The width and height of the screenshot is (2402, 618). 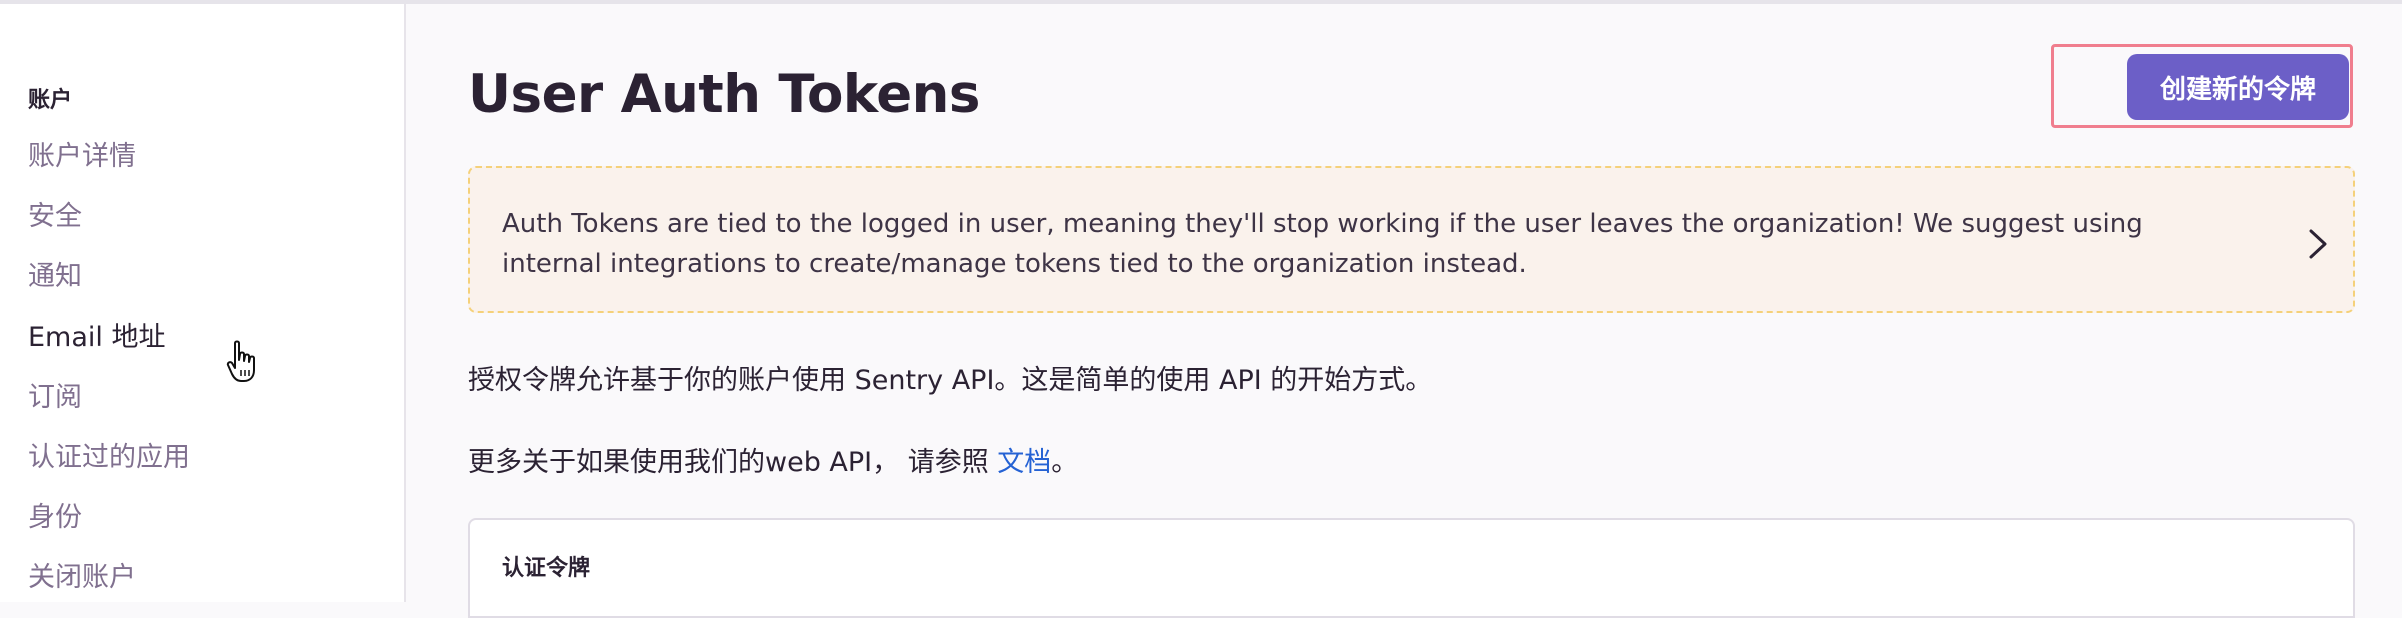 I want to click on chevron-right-icon, so click(x=2318, y=244).